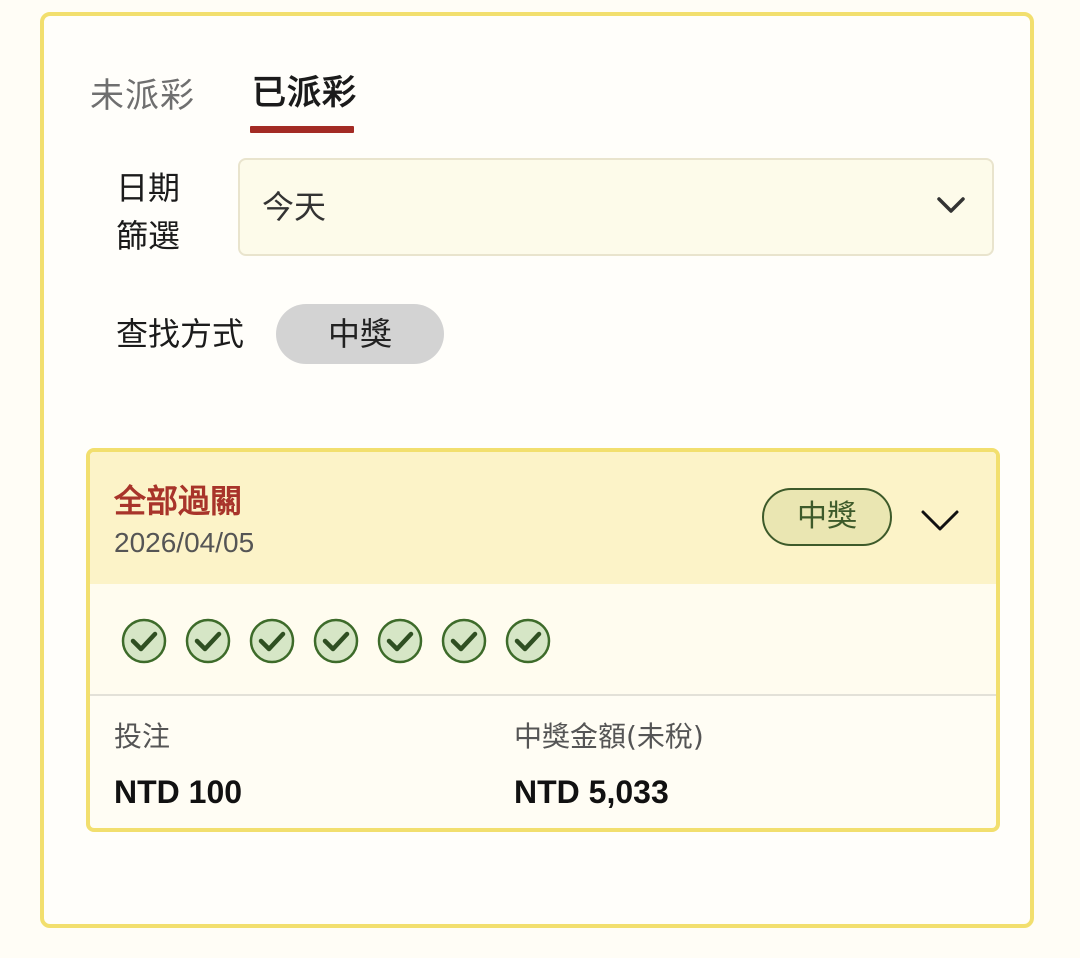 The width and height of the screenshot is (1080, 958). What do you see at coordinates (178, 501) in the screenshot?
I see `bet-type-title: 全部過關` at bounding box center [178, 501].